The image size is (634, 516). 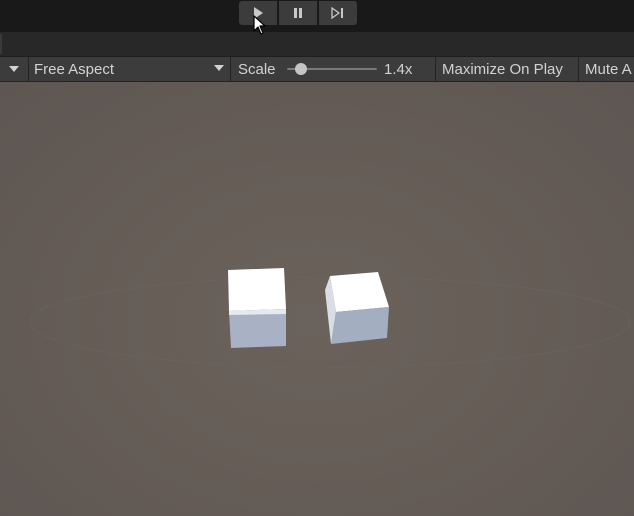 What do you see at coordinates (257, 69) in the screenshot?
I see `scale-label: Scale` at bounding box center [257, 69].